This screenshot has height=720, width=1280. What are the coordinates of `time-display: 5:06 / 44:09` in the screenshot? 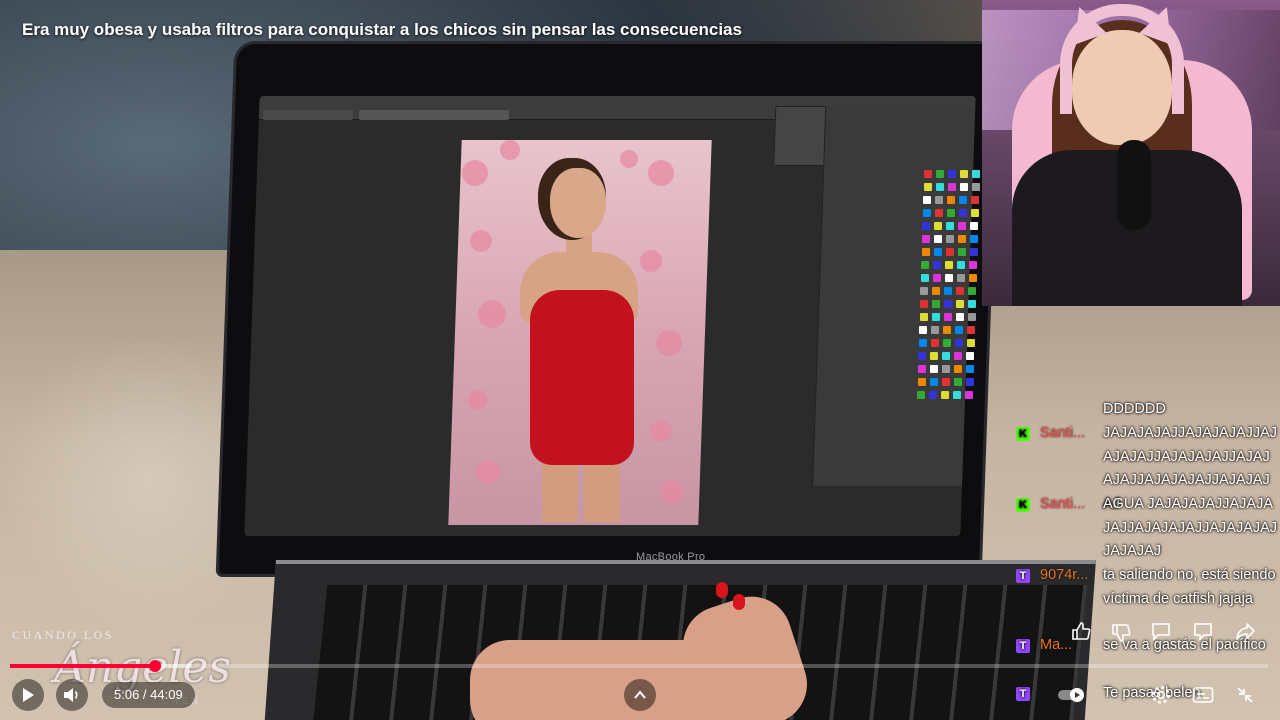 It's located at (148, 695).